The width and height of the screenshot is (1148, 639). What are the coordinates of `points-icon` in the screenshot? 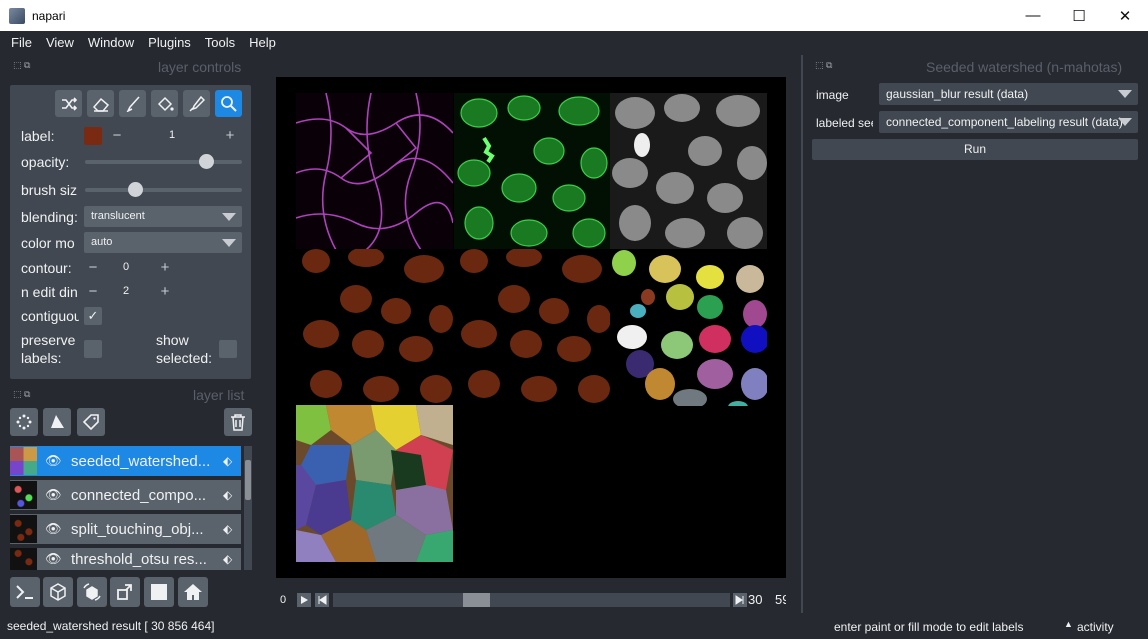 It's located at (24, 422).